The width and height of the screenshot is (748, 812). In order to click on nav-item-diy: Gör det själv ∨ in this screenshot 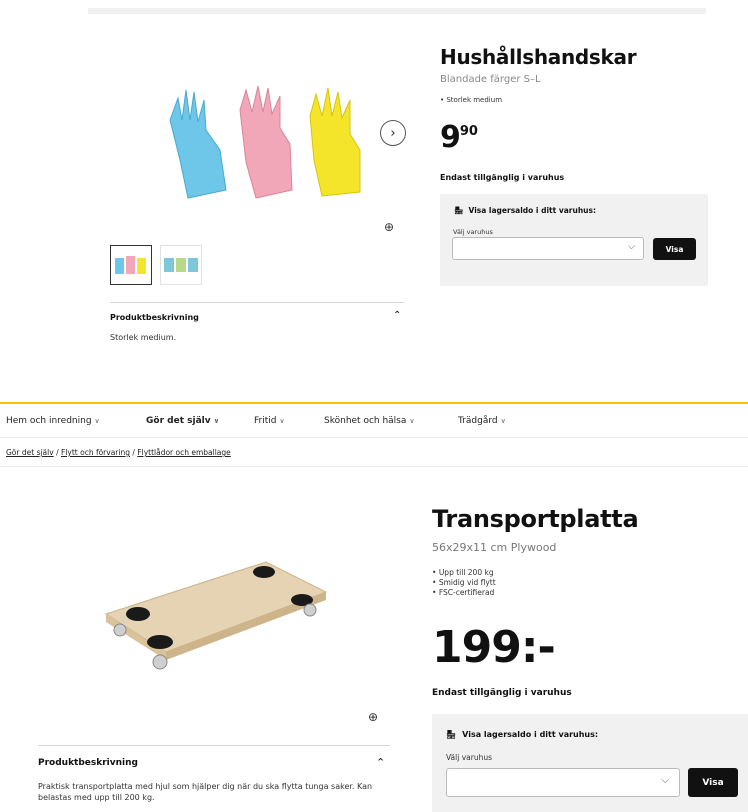, I will do `click(182, 421)`.